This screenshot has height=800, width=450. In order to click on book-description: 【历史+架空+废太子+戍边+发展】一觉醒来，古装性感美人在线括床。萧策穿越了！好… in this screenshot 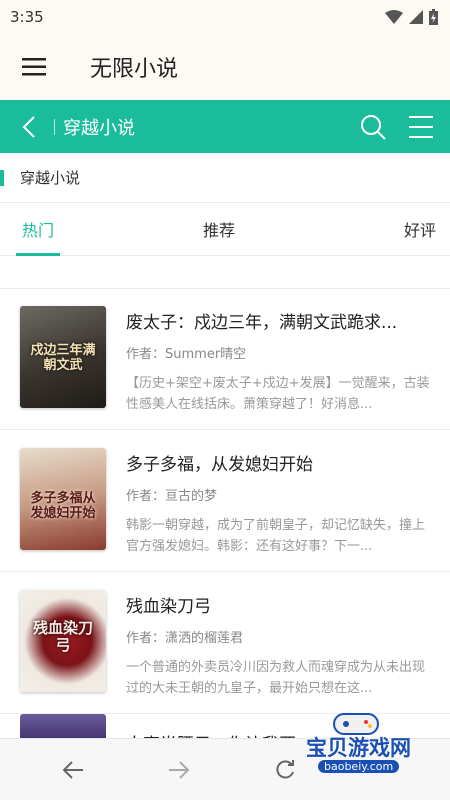, I will do `click(278, 394)`.